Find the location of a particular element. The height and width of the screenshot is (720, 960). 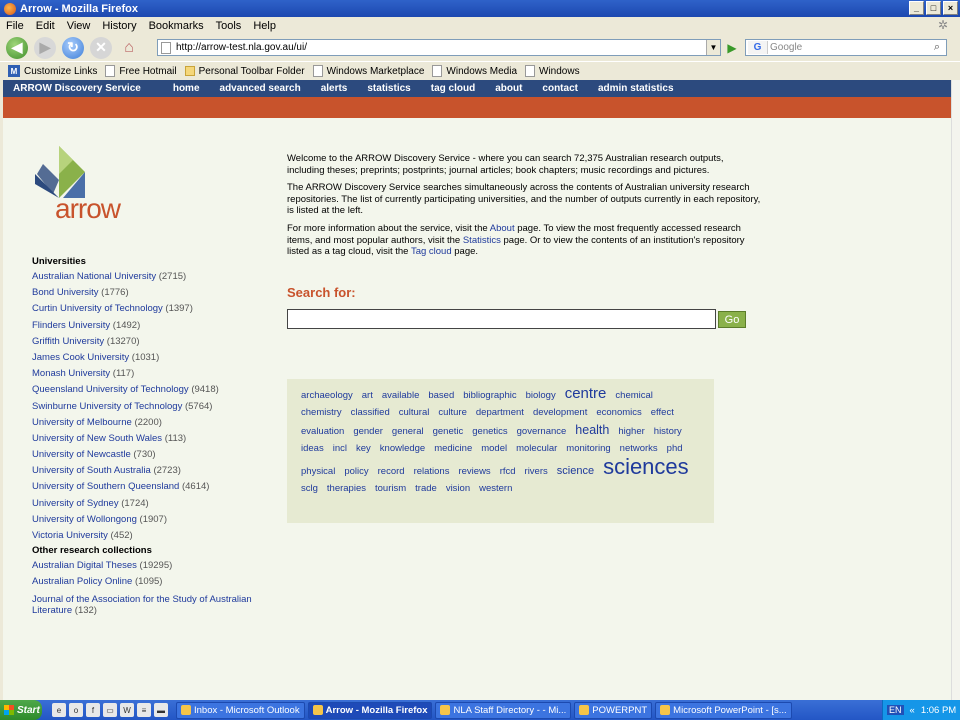

tag-link: archaeology is located at coordinates (327, 395).